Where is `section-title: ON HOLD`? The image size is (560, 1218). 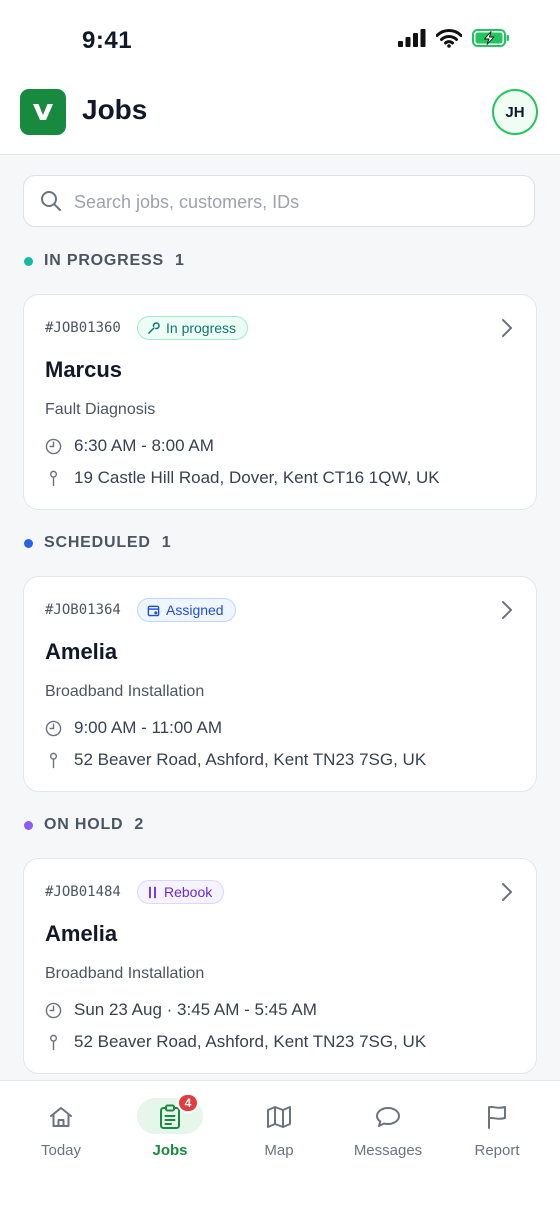 section-title: ON HOLD is located at coordinates (84, 824).